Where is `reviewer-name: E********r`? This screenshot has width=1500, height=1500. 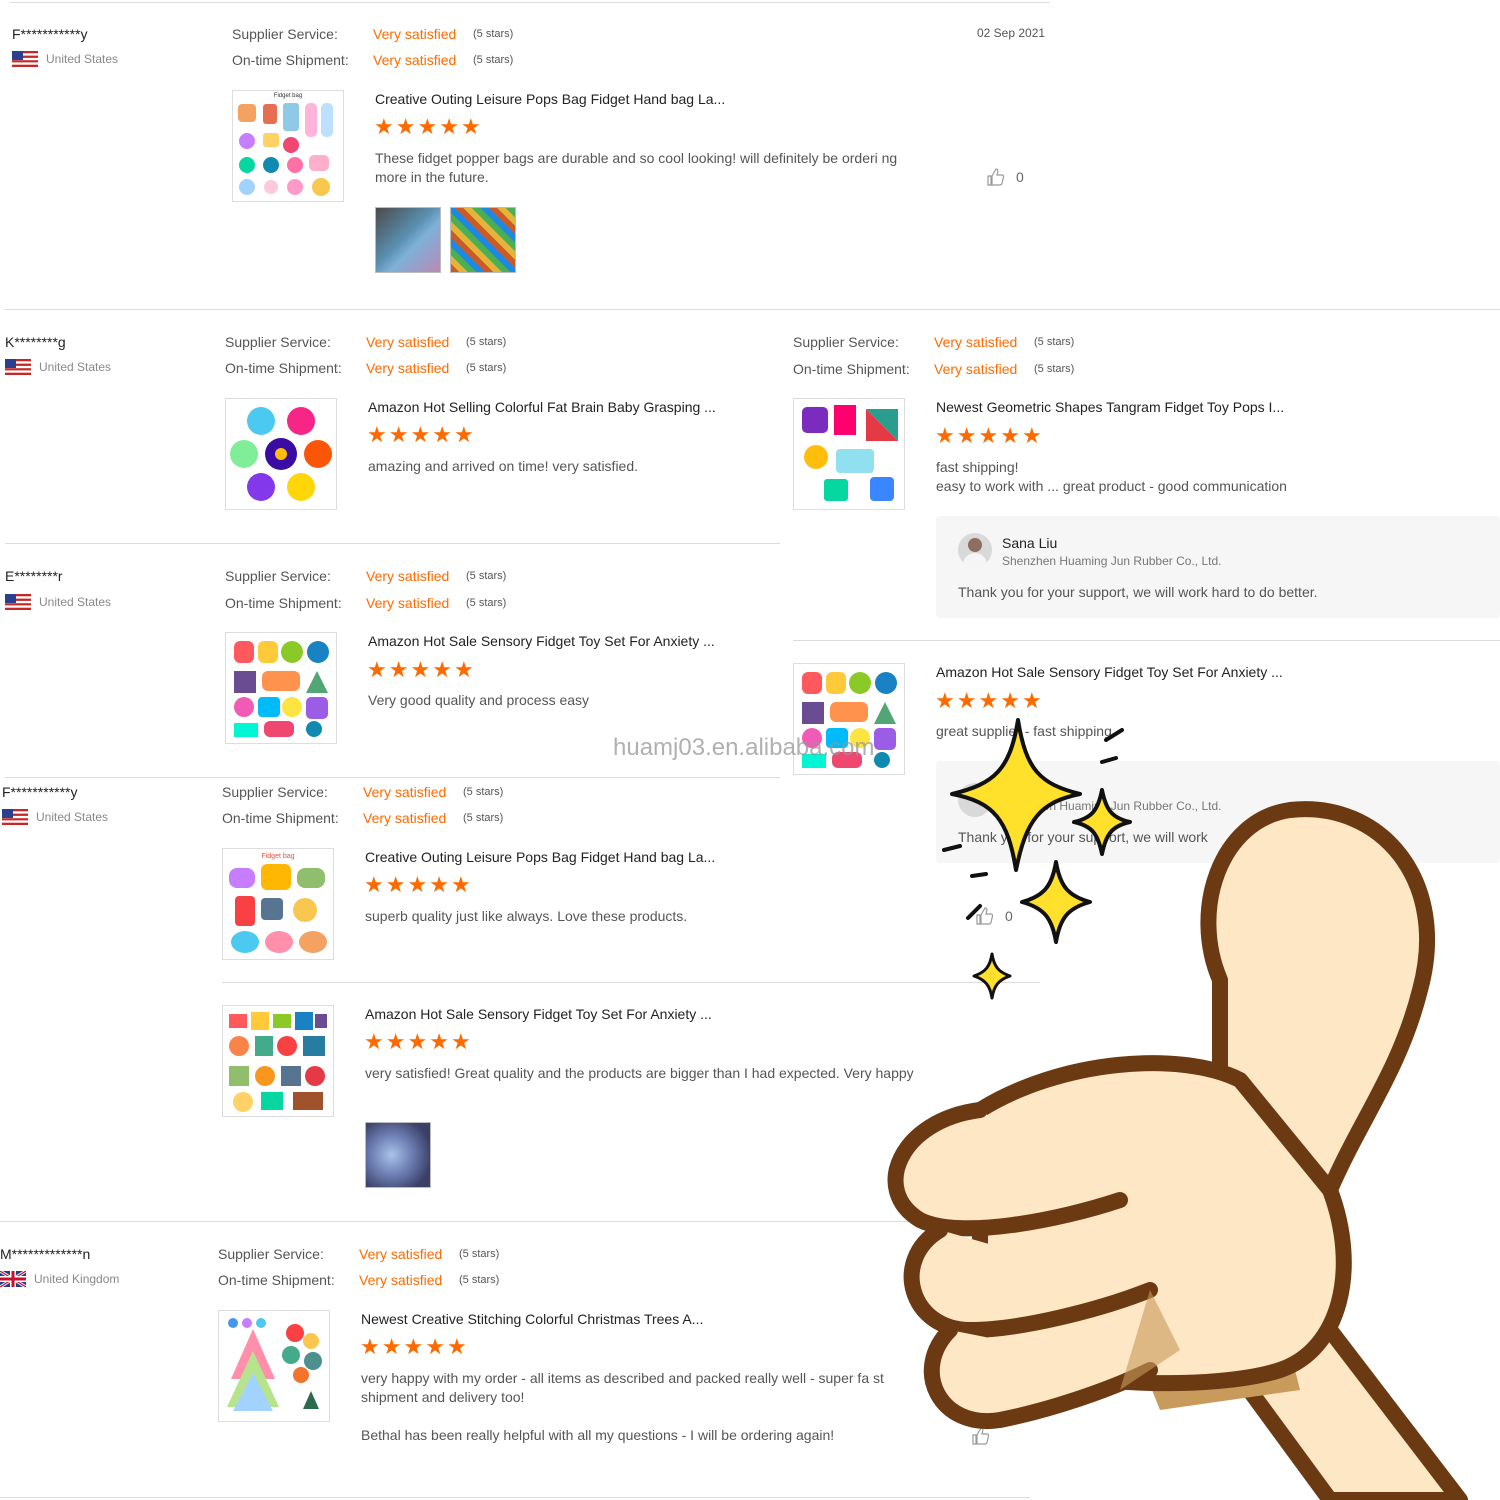
reviewer-name: E********r is located at coordinates (34, 576).